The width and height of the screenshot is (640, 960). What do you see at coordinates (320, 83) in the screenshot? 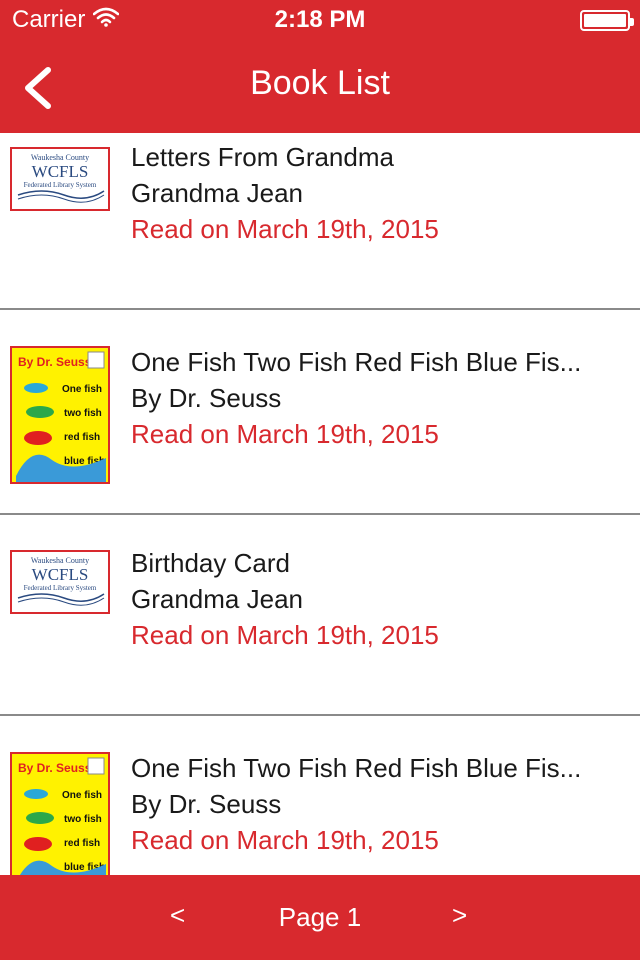
I see `page-title: Book List` at bounding box center [320, 83].